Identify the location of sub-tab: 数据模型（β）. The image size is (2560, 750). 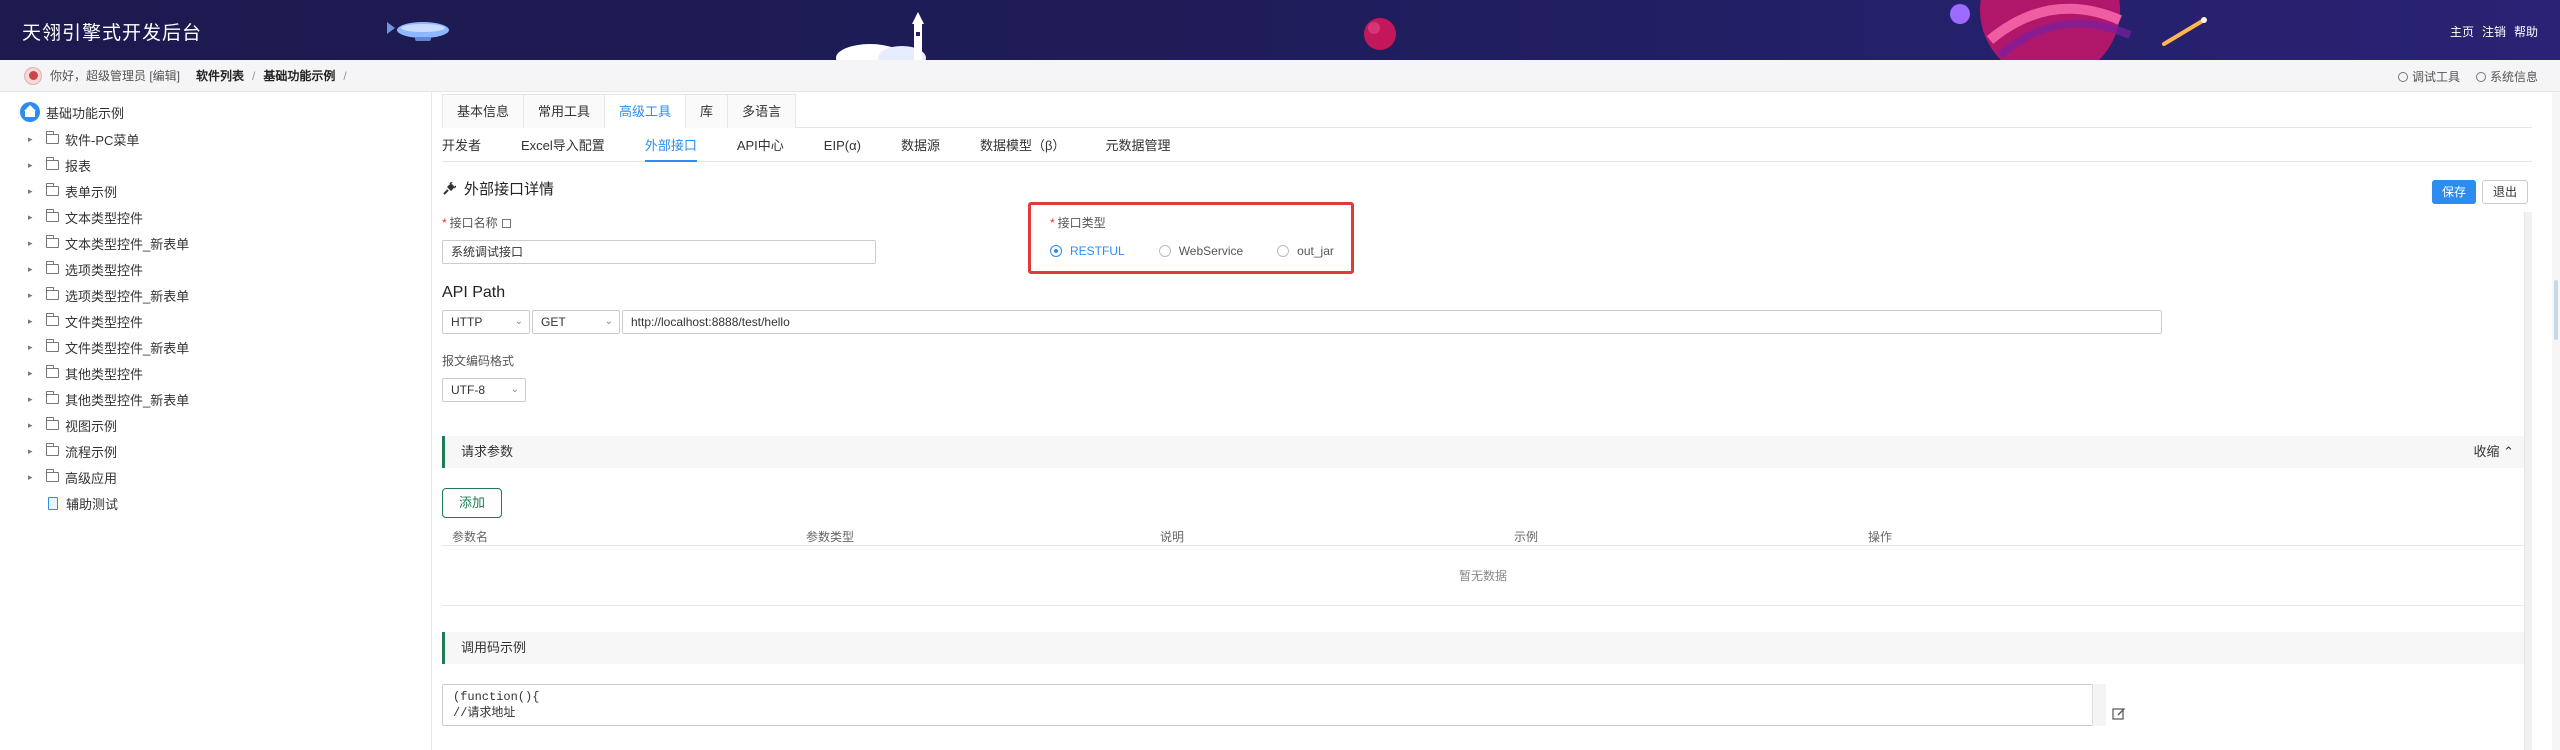
(1022, 147).